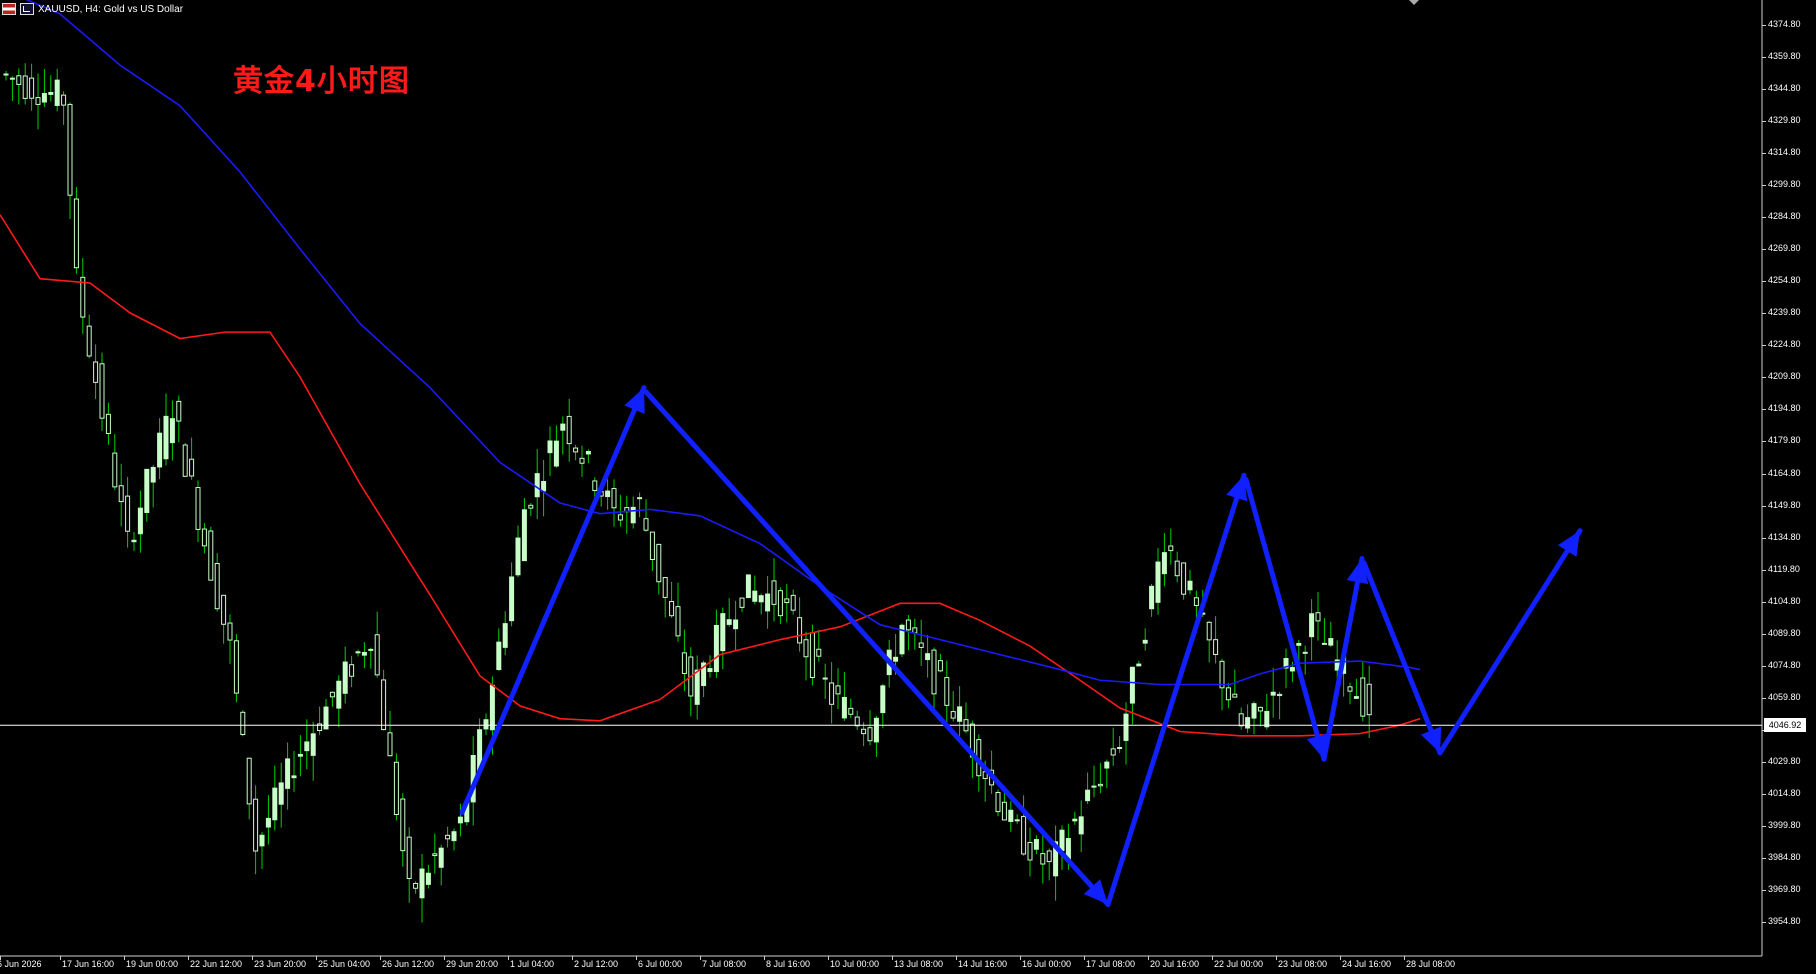 The width and height of the screenshot is (1816, 974). Describe the element at coordinates (1047, 964) in the screenshot. I see `time-tick-label: 16 Jul 00:00` at that location.